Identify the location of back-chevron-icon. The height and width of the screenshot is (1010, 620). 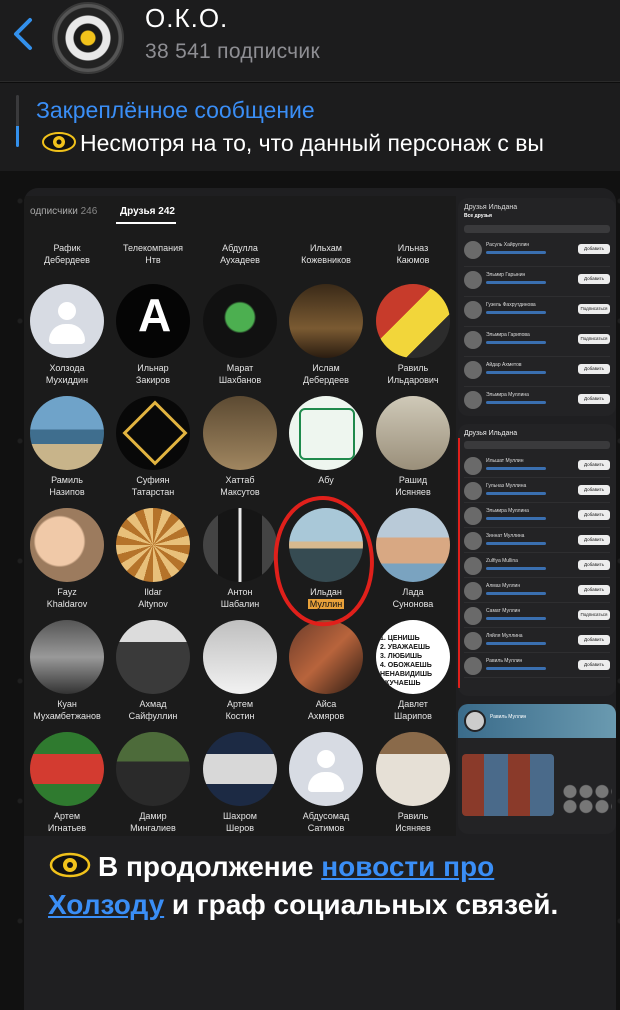
(23, 34).